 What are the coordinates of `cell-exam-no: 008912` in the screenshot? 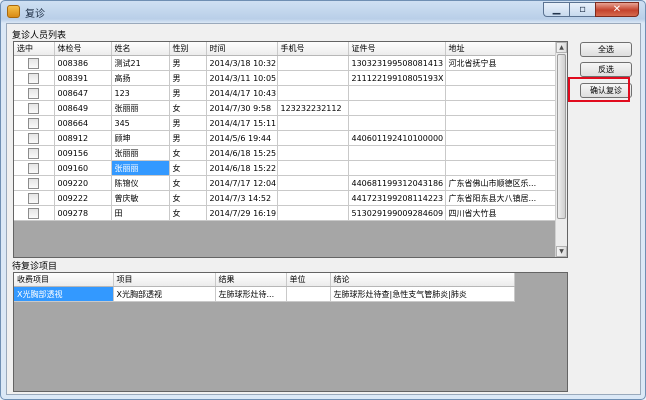 It's located at (83, 138).